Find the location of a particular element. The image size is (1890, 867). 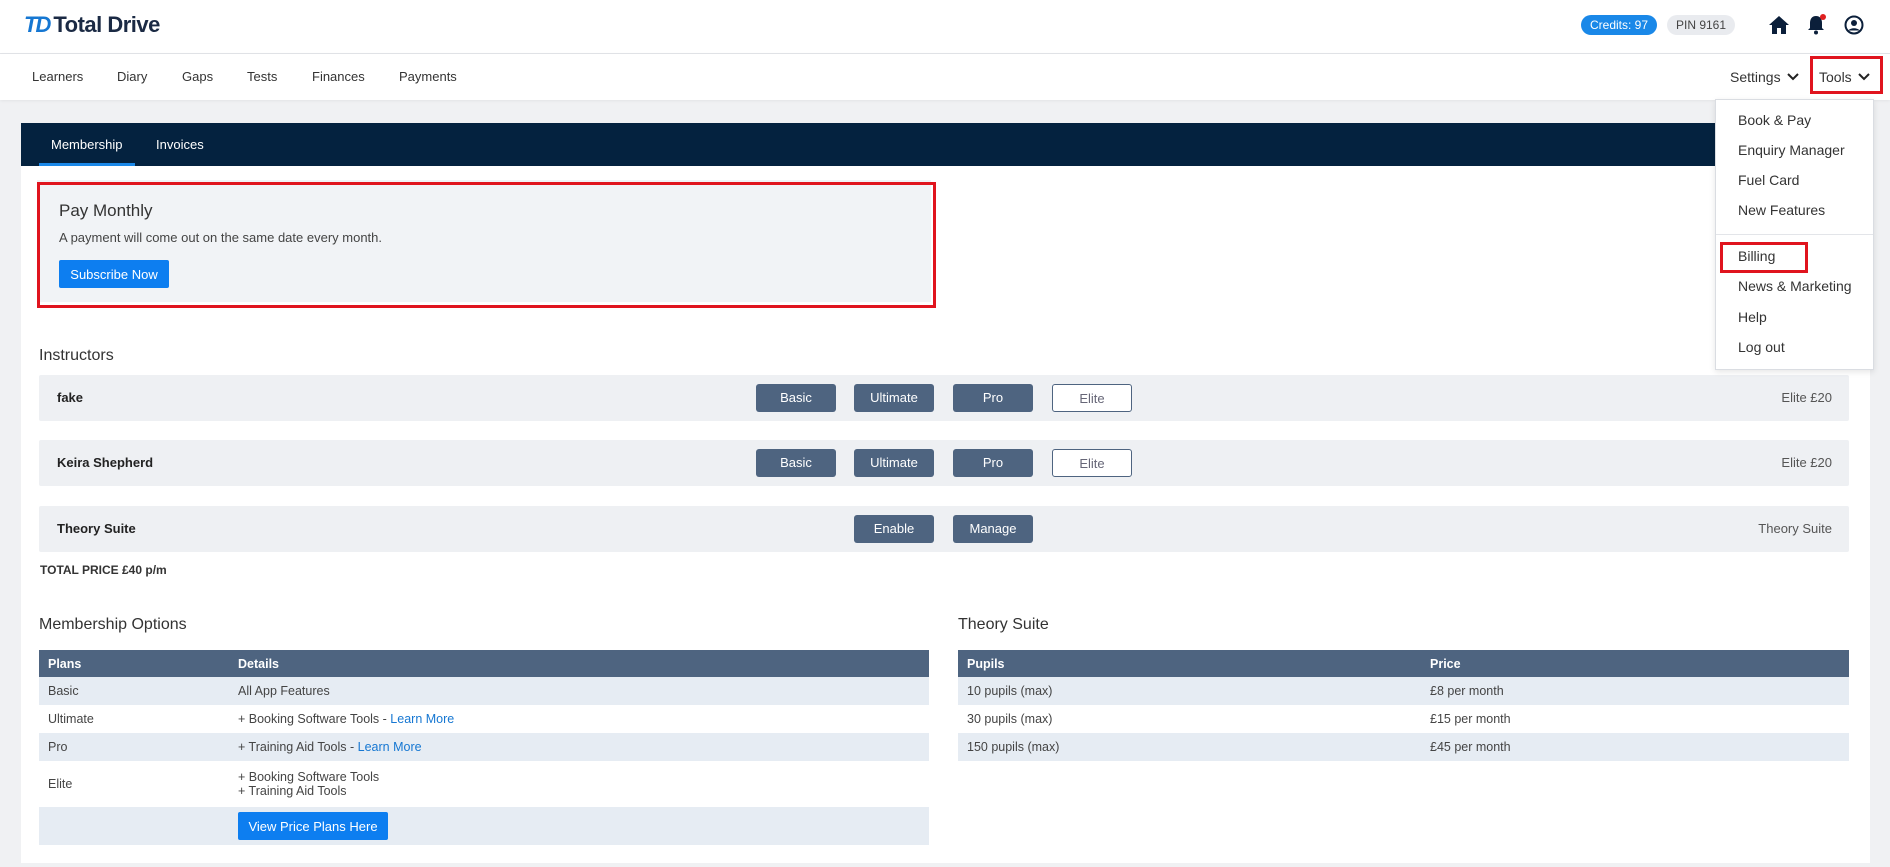

column-header: Plans is located at coordinates (134, 663).